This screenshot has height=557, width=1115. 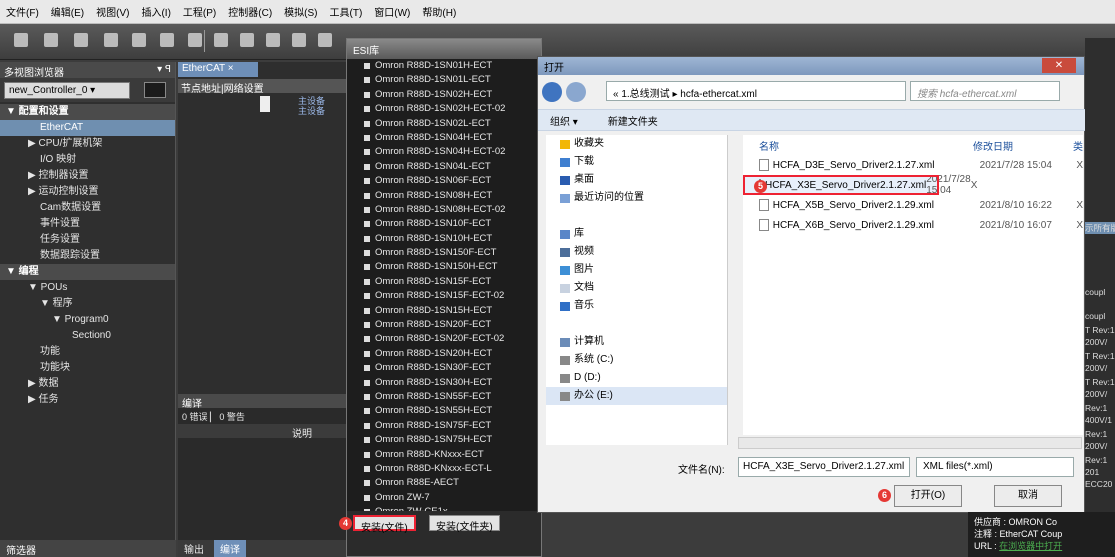 What do you see at coordinates (636, 342) in the screenshot?
I see `nav-item: 计算机` at bounding box center [636, 342].